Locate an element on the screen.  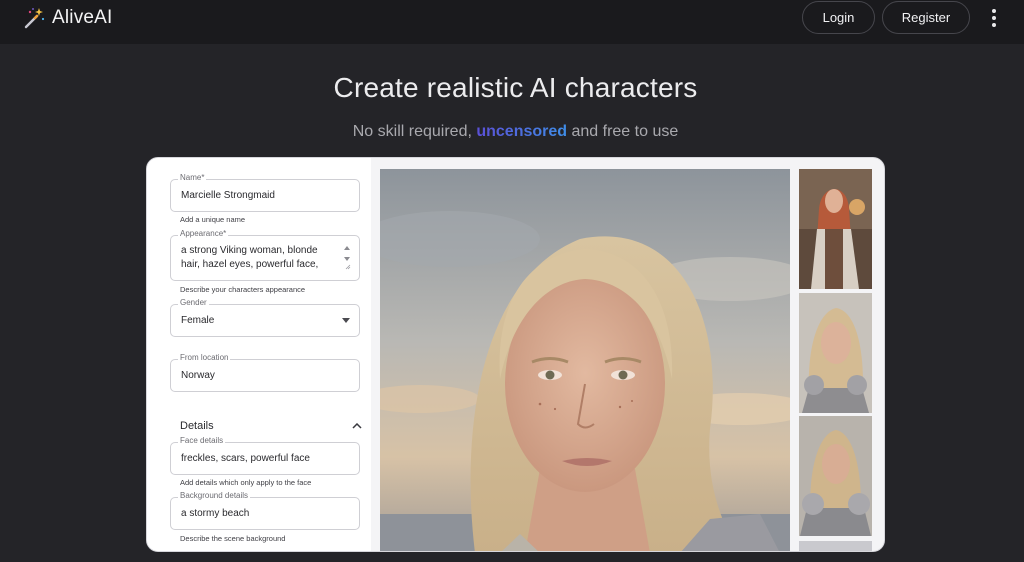
login-button: Login is located at coordinates (838, 17).